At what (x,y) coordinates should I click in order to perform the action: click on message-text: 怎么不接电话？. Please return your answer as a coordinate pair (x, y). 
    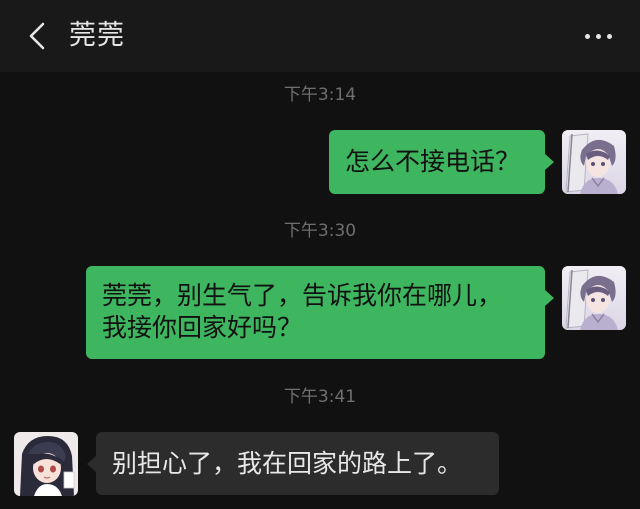
    Looking at the image, I should click on (433, 161).